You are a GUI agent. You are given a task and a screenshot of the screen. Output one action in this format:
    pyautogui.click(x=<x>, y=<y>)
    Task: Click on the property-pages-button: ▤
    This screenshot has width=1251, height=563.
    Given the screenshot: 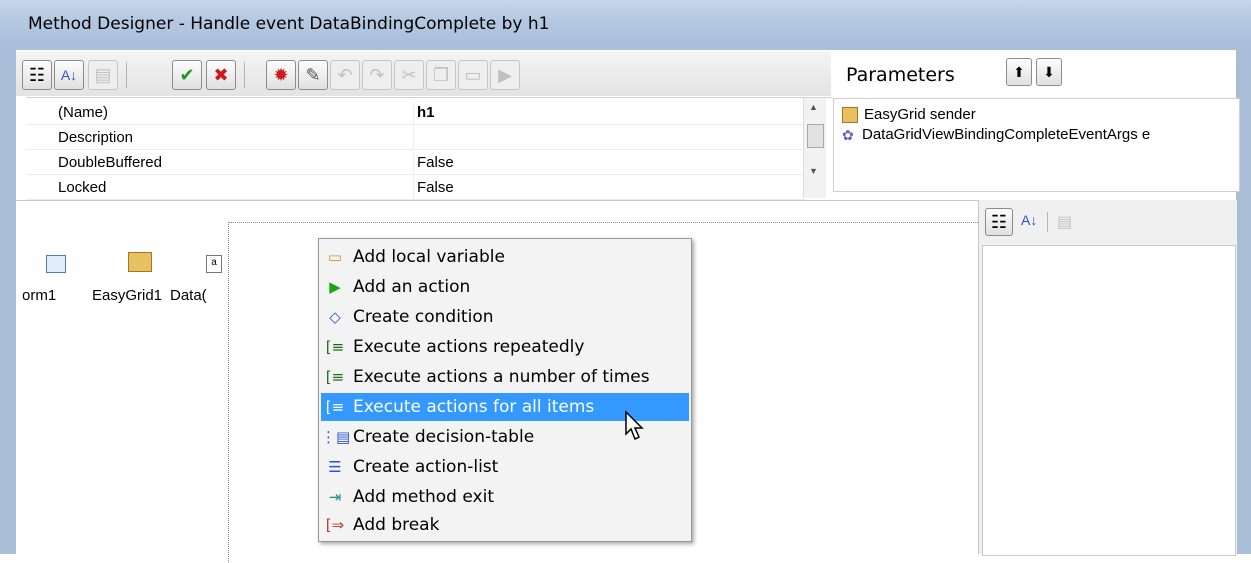 What is the action you would take?
    pyautogui.click(x=103, y=75)
    